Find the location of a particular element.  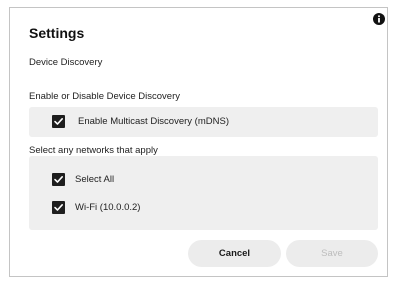

cancel-button: Cancel is located at coordinates (234, 253).